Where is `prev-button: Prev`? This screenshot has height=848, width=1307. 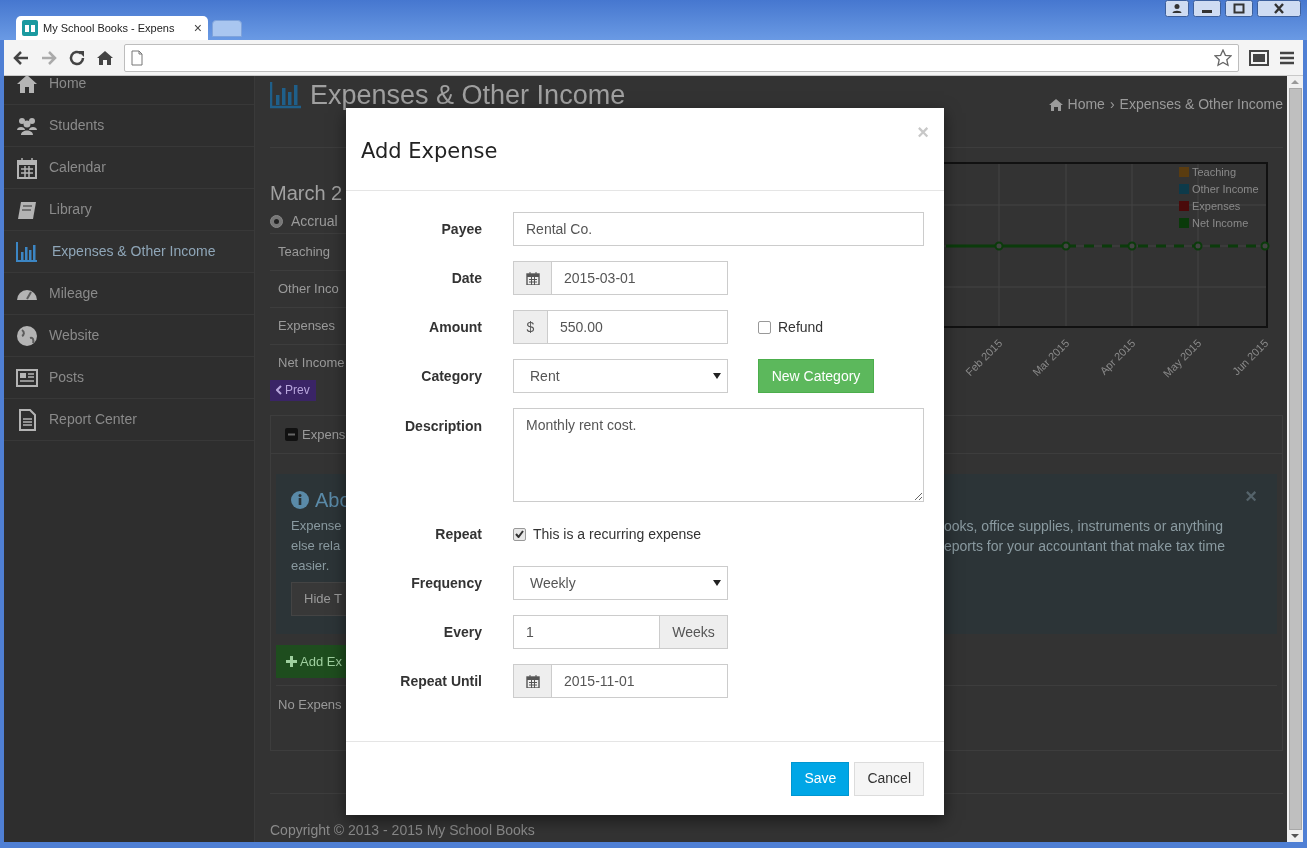
prev-button: Prev is located at coordinates (293, 390).